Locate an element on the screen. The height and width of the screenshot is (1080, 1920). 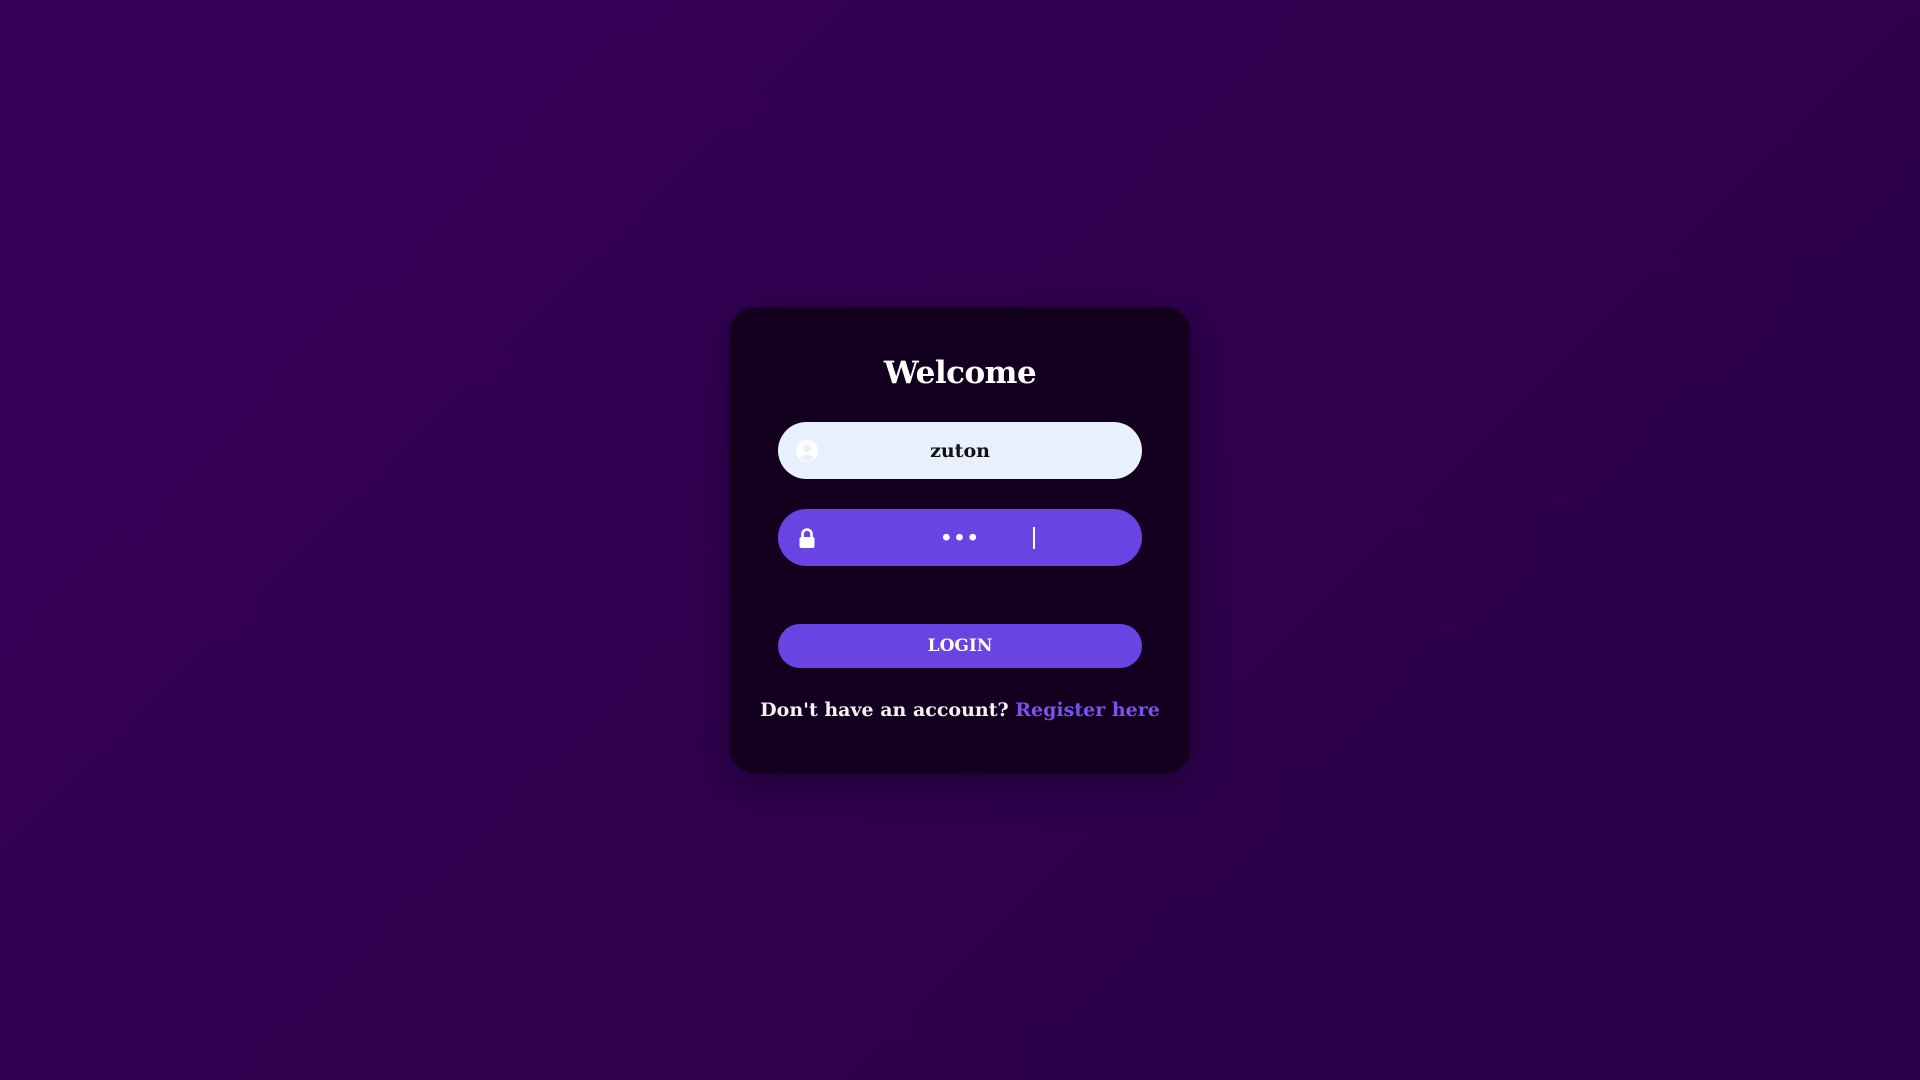
username-field is located at coordinates (960, 450).